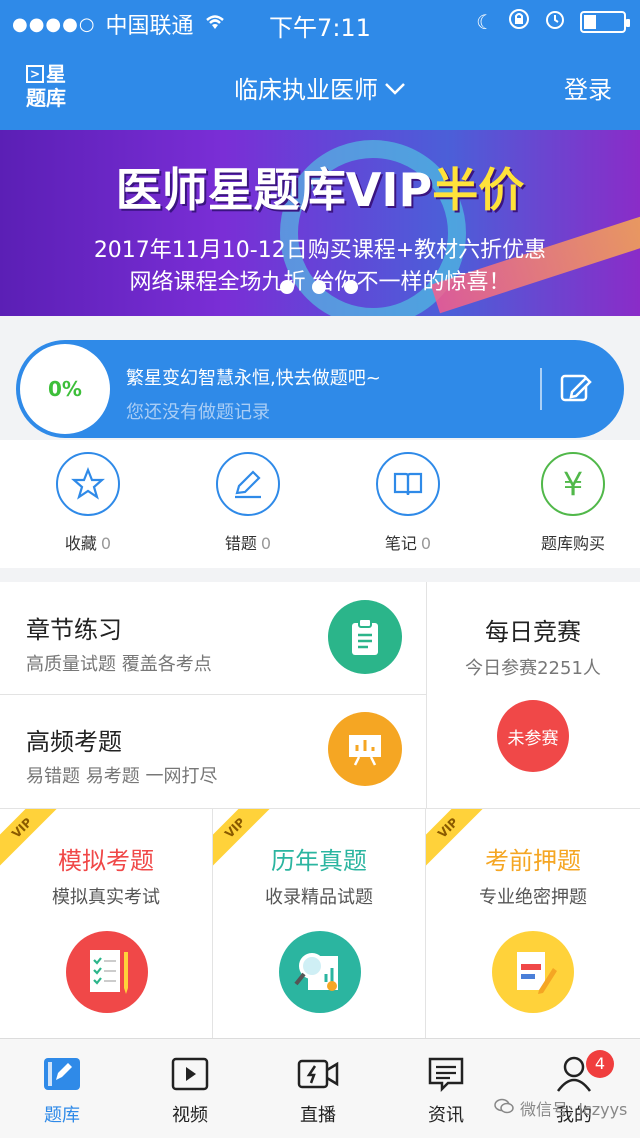 The width and height of the screenshot is (640, 1138). I want to click on divider, so click(541, 389).